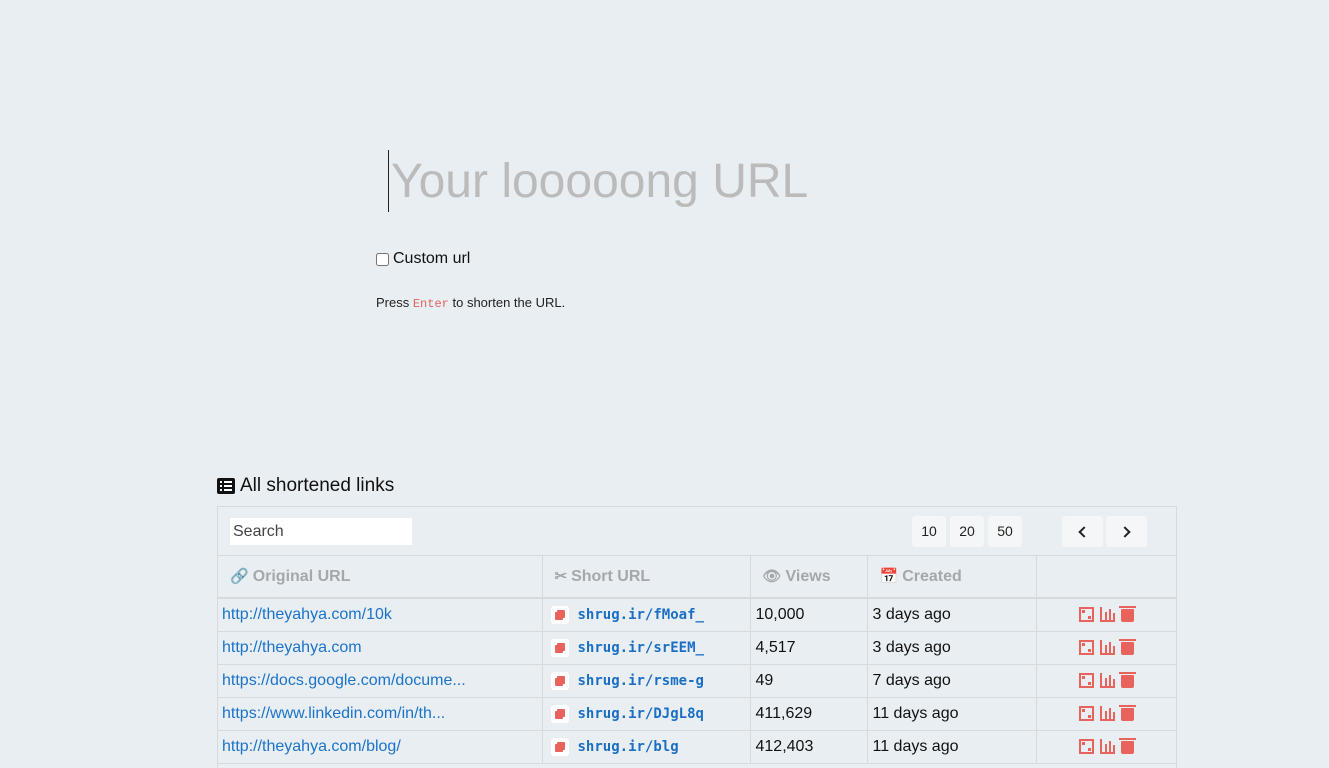 The image size is (1329, 768). Describe the element at coordinates (432, 258) in the screenshot. I see `custom-url-label: Custom url` at that location.